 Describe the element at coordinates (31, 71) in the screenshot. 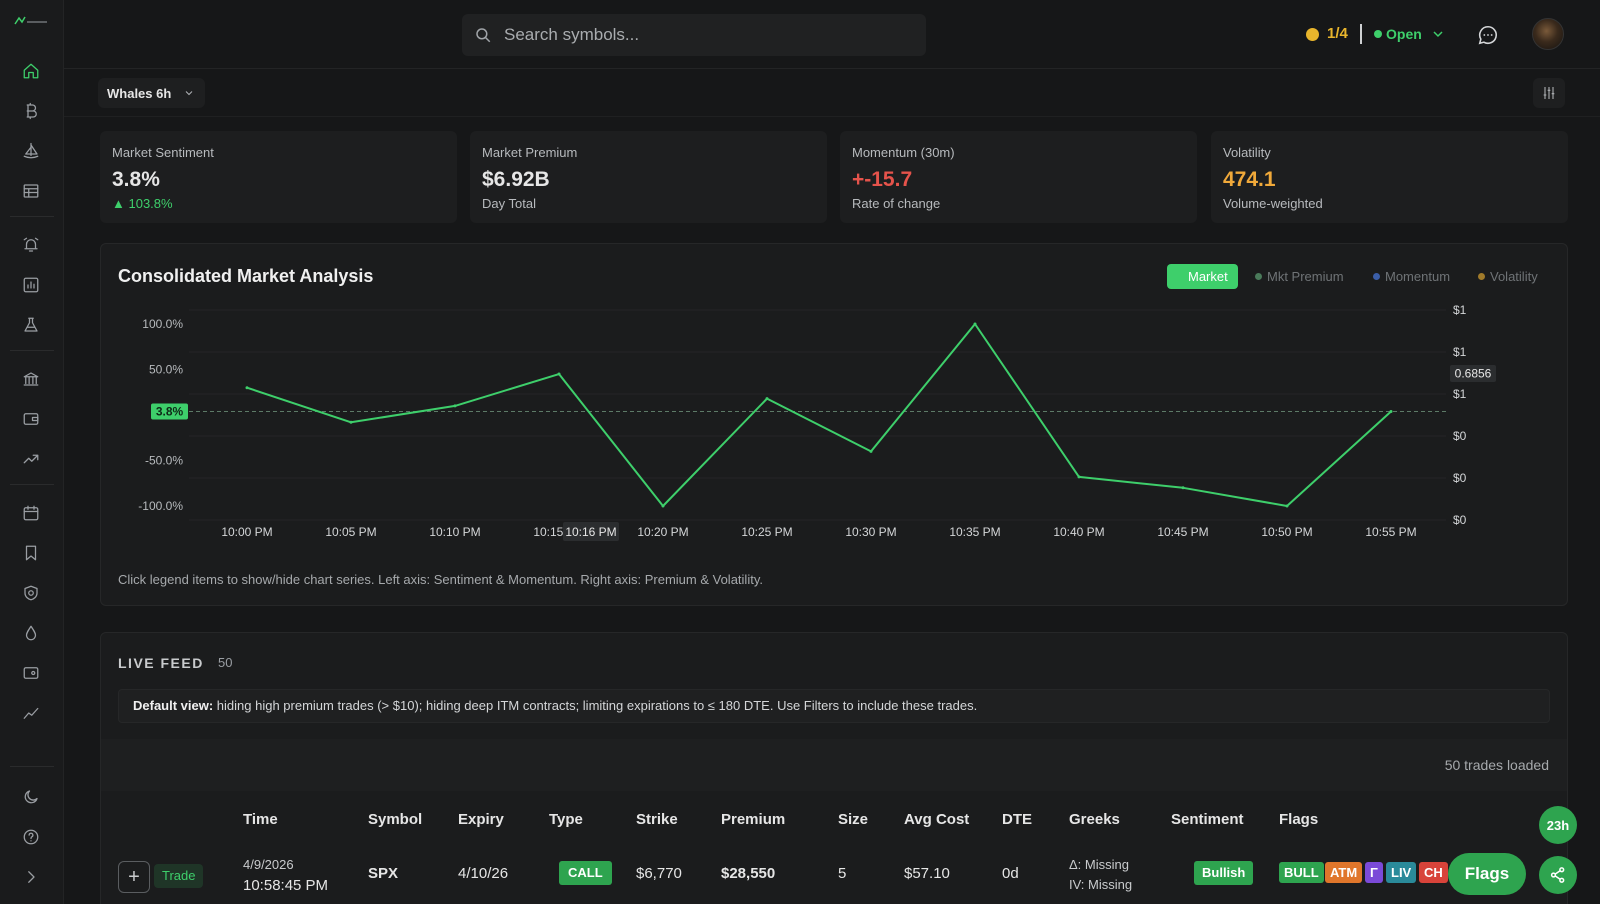

I see `home-icon` at that location.